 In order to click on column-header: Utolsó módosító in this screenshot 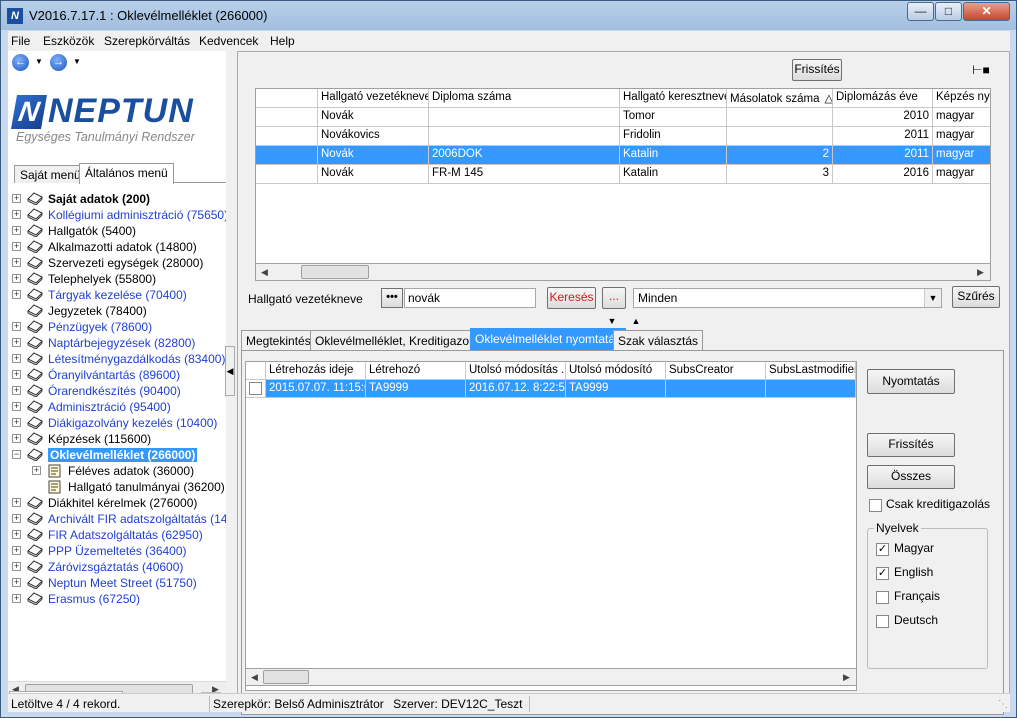, I will do `click(616, 371)`.